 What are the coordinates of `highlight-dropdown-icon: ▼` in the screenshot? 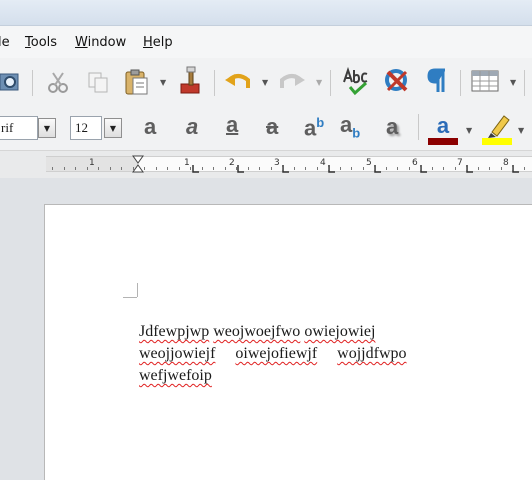 It's located at (521, 130).